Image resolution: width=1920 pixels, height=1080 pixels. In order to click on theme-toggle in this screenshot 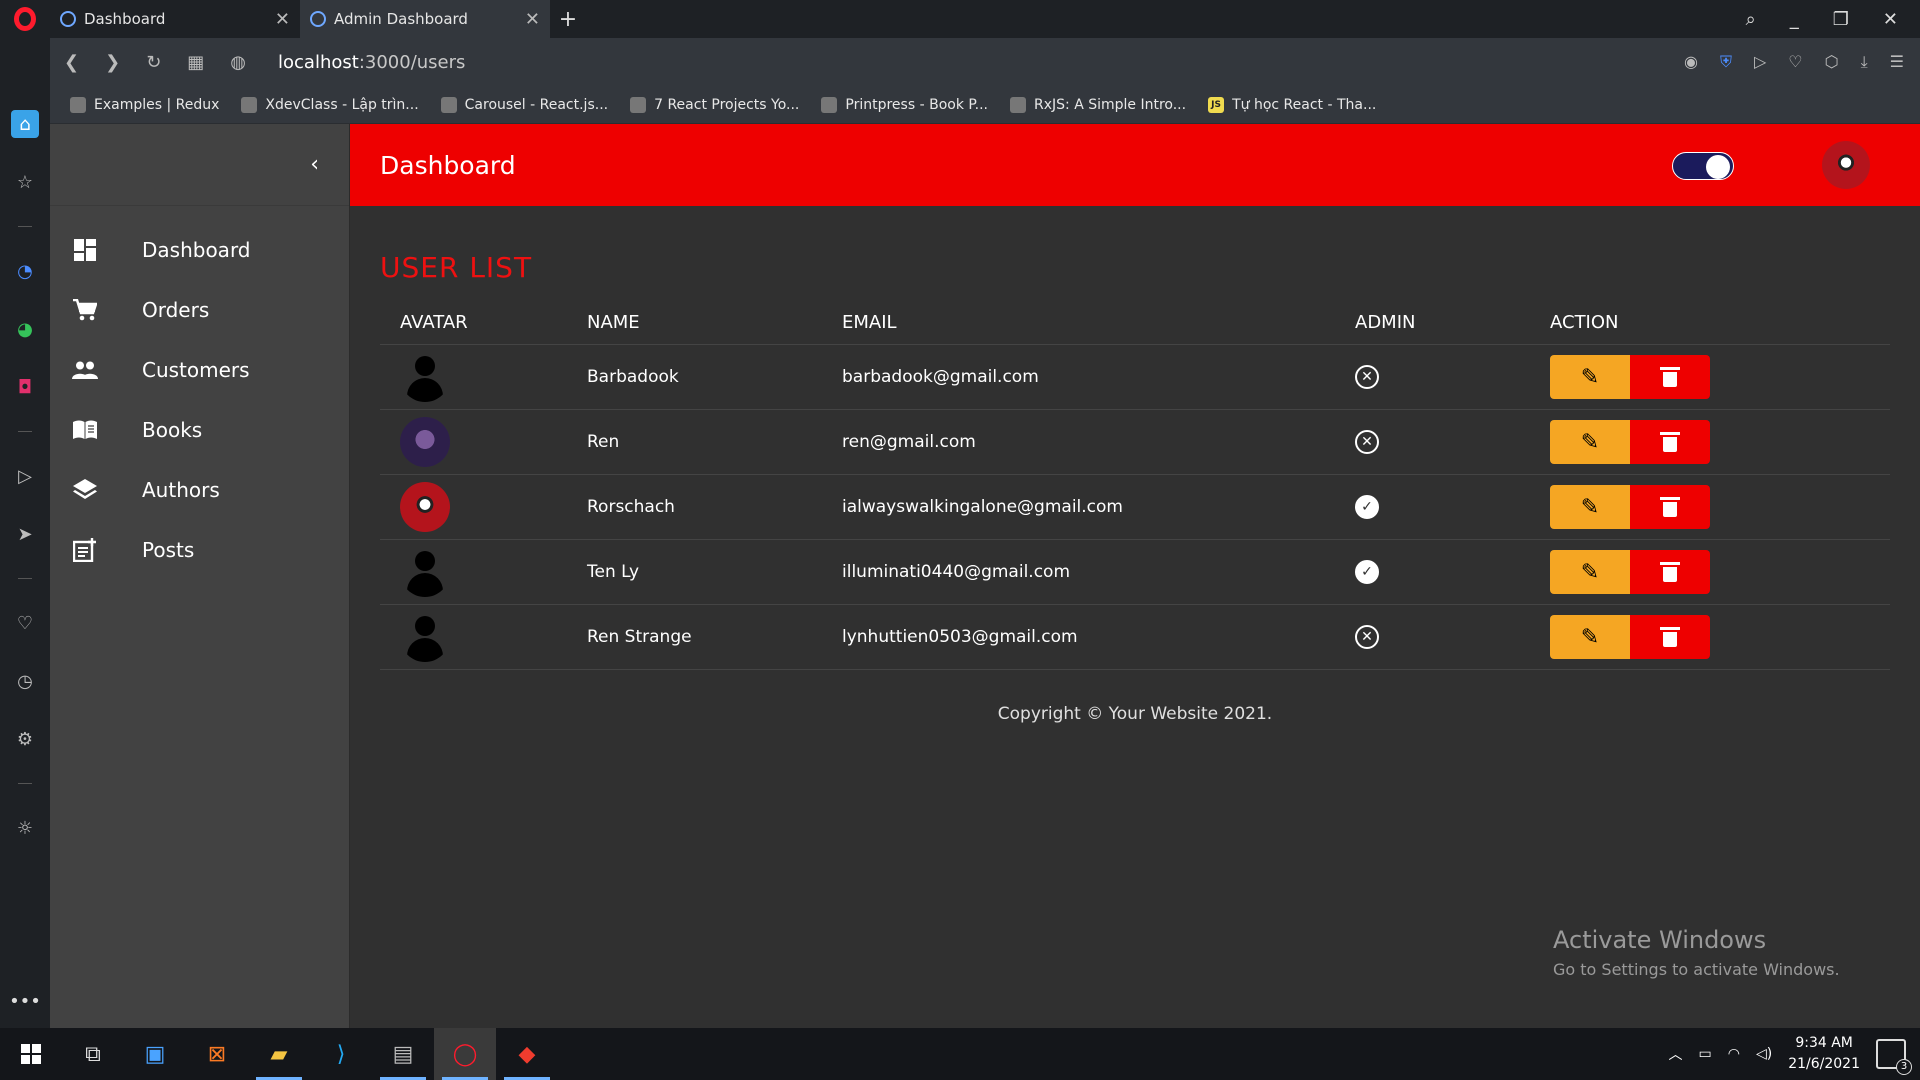, I will do `click(1703, 166)`.